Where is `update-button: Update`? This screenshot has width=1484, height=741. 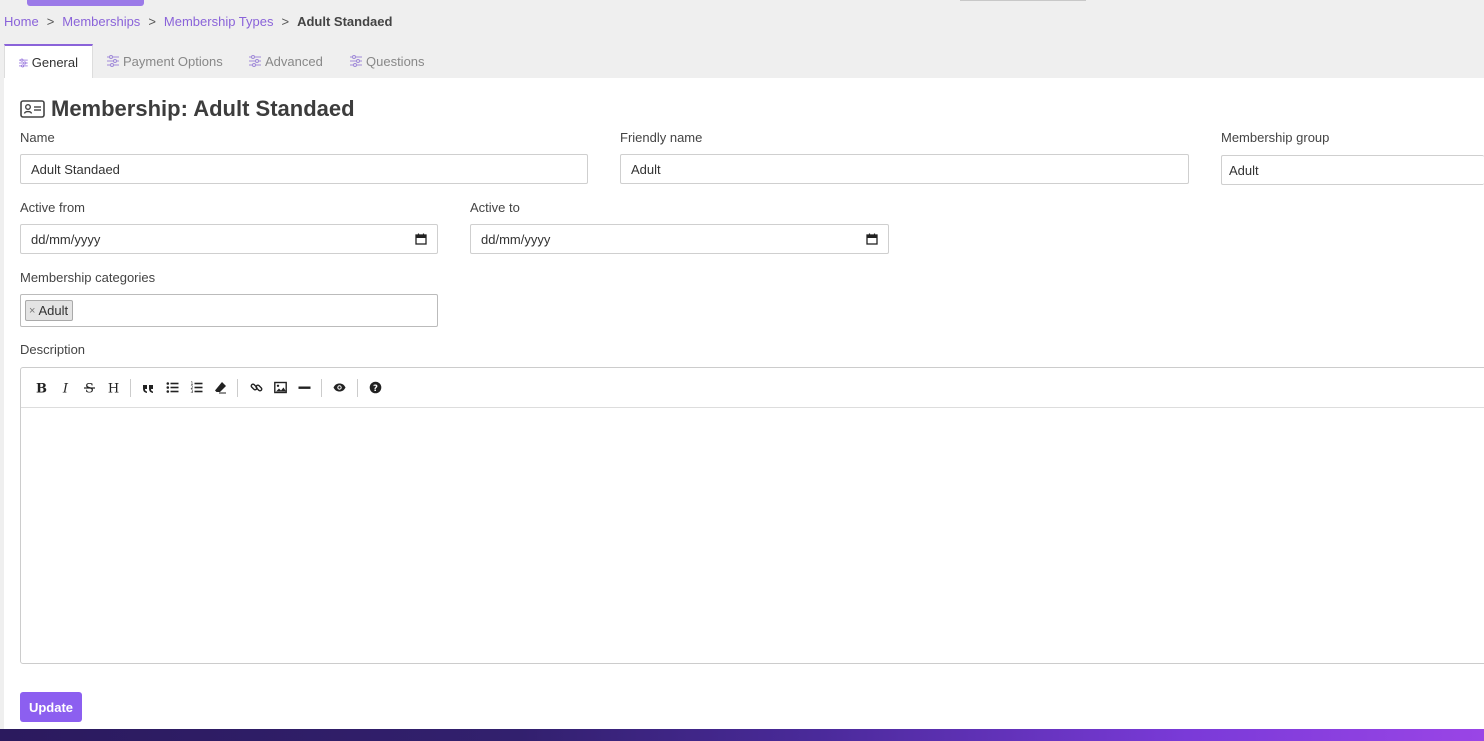 update-button: Update is located at coordinates (51, 707).